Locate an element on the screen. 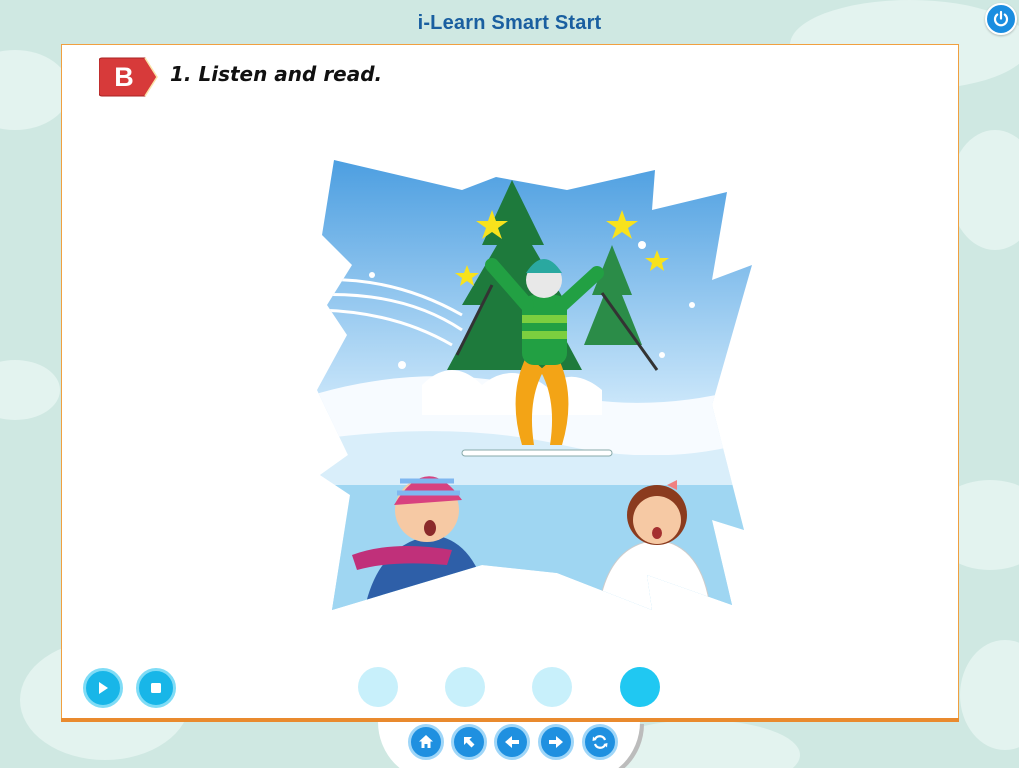  back-button is located at coordinates (469, 742).